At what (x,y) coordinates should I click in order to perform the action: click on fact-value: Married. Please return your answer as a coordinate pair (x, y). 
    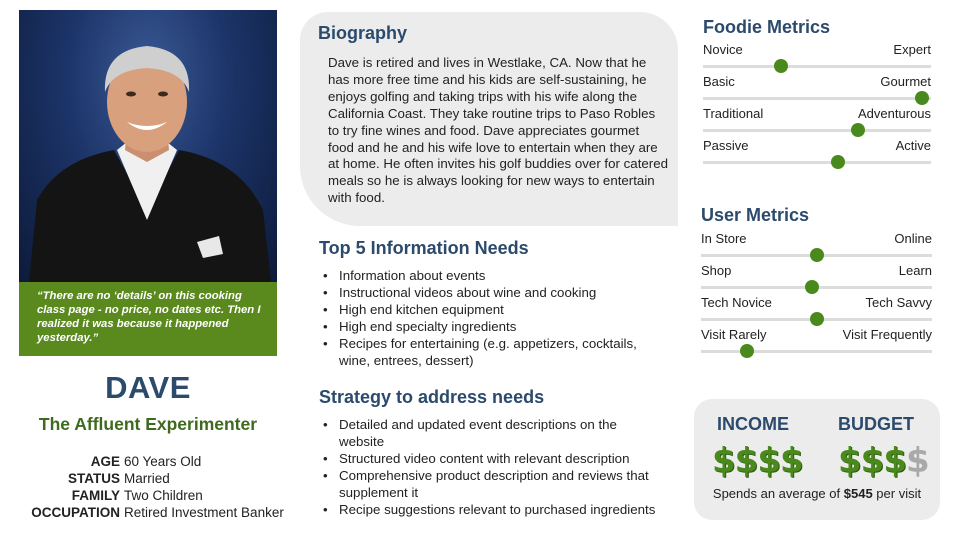
    Looking at the image, I should click on (147, 478).